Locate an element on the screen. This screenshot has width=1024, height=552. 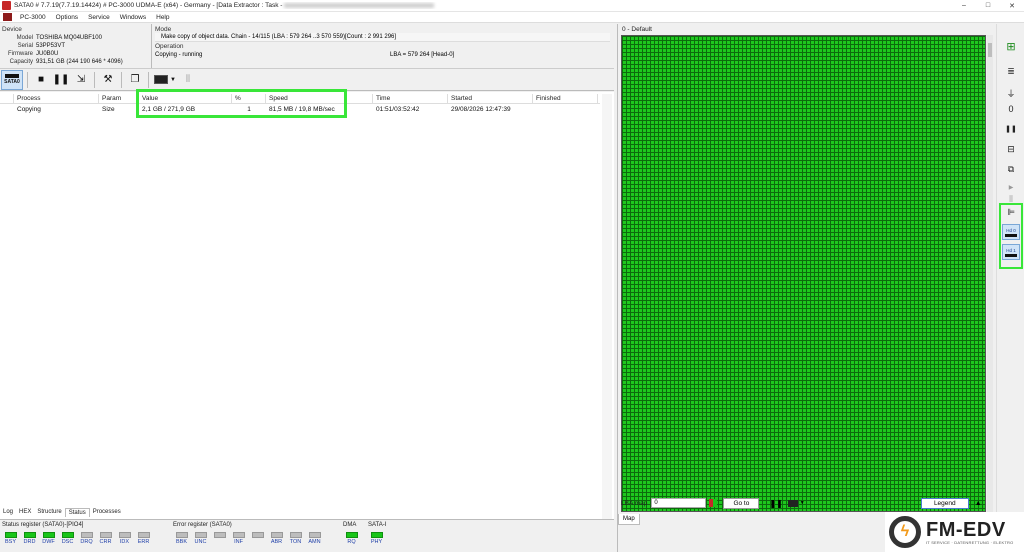
menu-service: Service is located at coordinates (99, 17).